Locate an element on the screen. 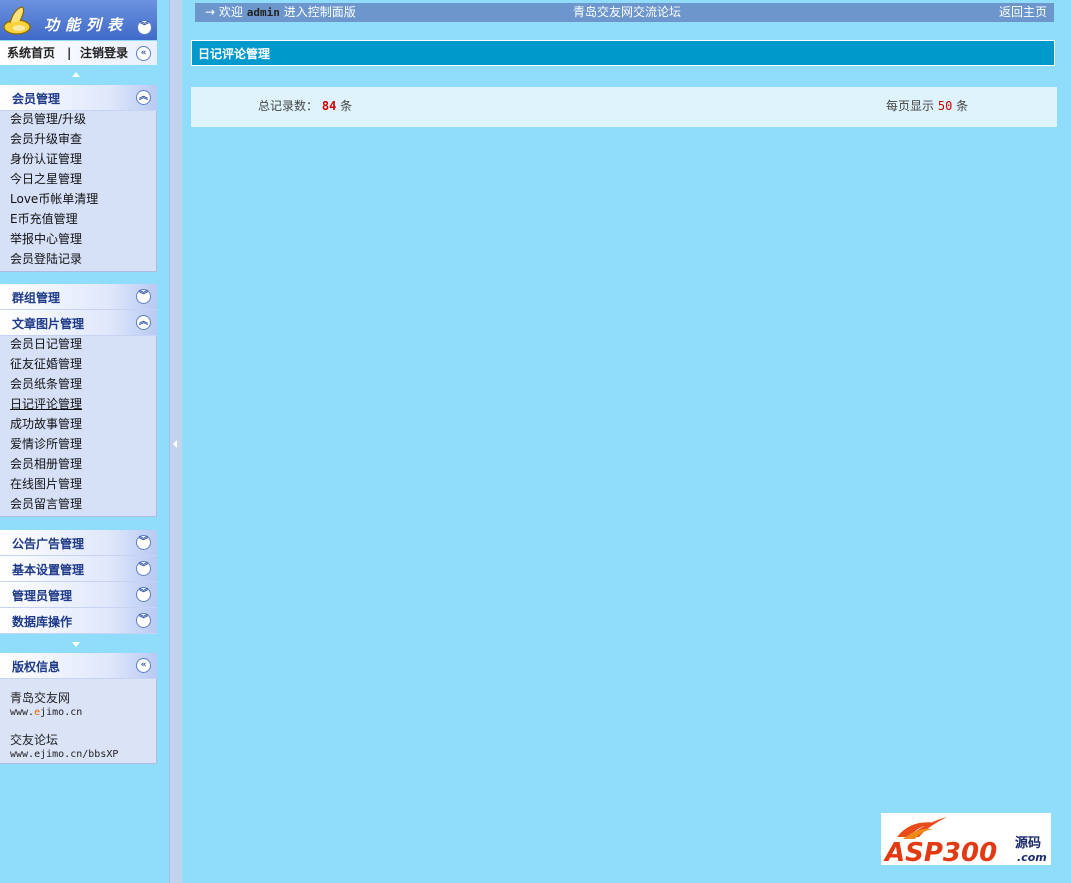 This screenshot has width=1071, height=883. arrow-icon: → is located at coordinates (210, 12).